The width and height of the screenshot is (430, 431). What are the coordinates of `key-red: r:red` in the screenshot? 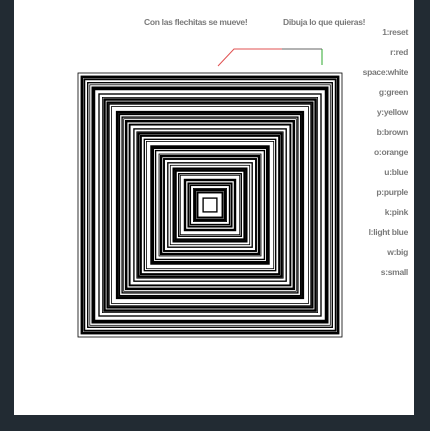 It's located at (399, 52).